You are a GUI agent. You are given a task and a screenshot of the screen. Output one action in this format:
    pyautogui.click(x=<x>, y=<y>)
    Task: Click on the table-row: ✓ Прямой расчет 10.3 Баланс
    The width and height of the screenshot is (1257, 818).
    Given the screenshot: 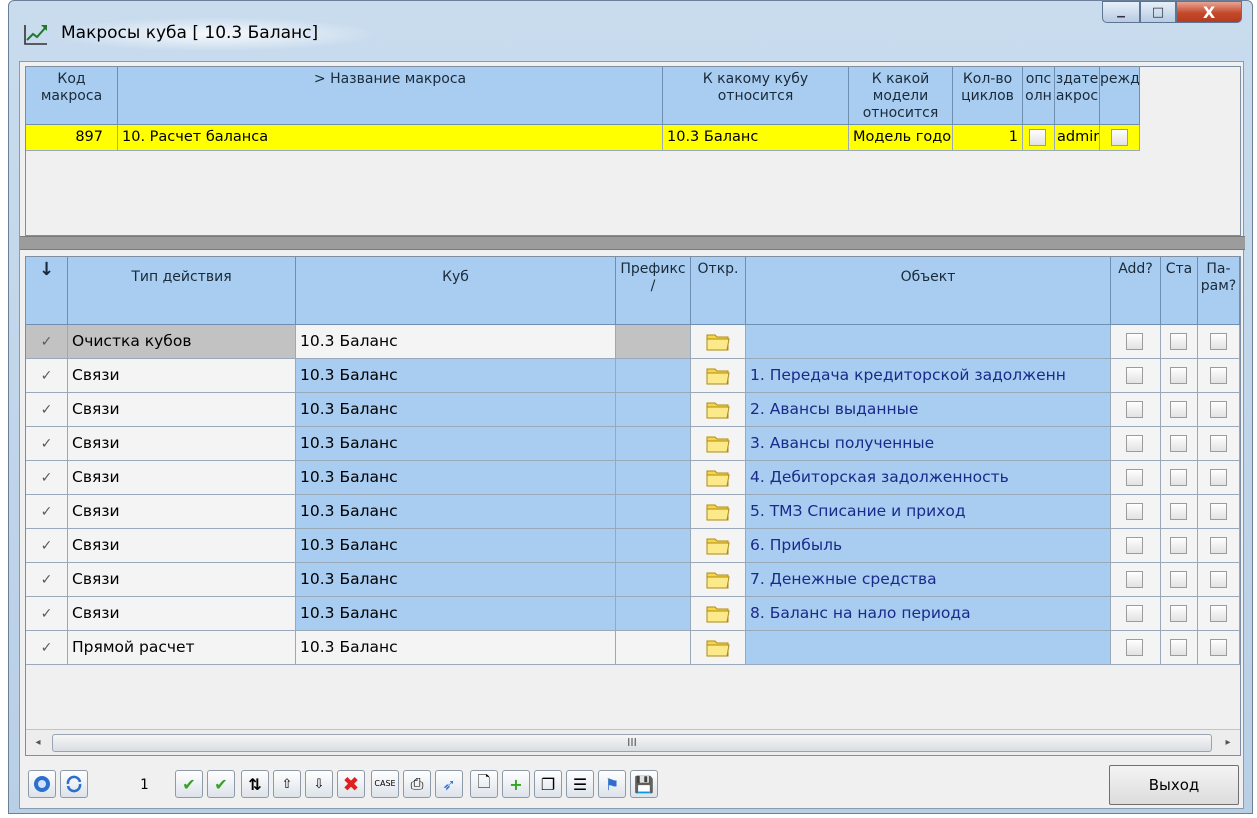 What is the action you would take?
    pyautogui.click(x=633, y=648)
    